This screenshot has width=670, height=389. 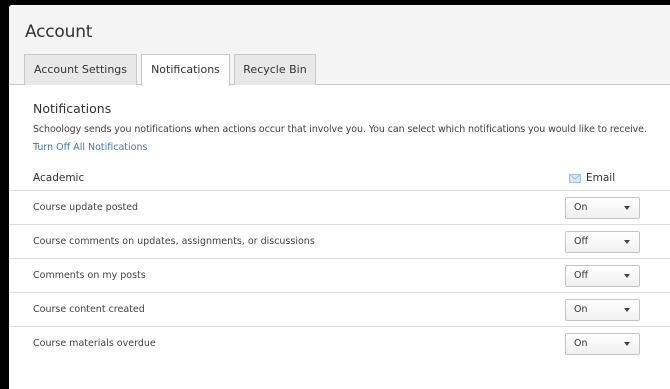 What do you see at coordinates (339, 343) in the screenshot?
I see `table-row: Course materials overdue On` at bounding box center [339, 343].